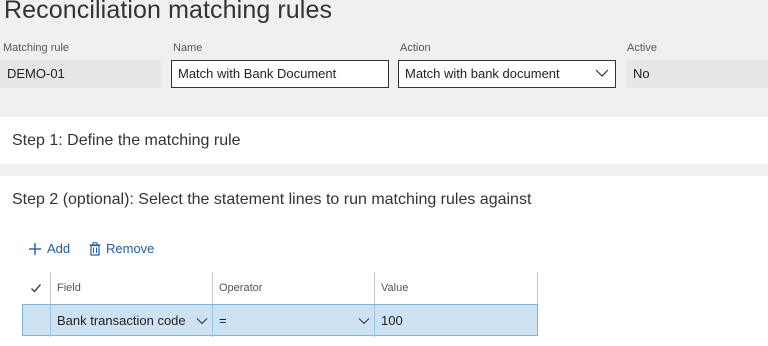 The image size is (768, 346). I want to click on field-cell: Bank transaction code, so click(131, 321).